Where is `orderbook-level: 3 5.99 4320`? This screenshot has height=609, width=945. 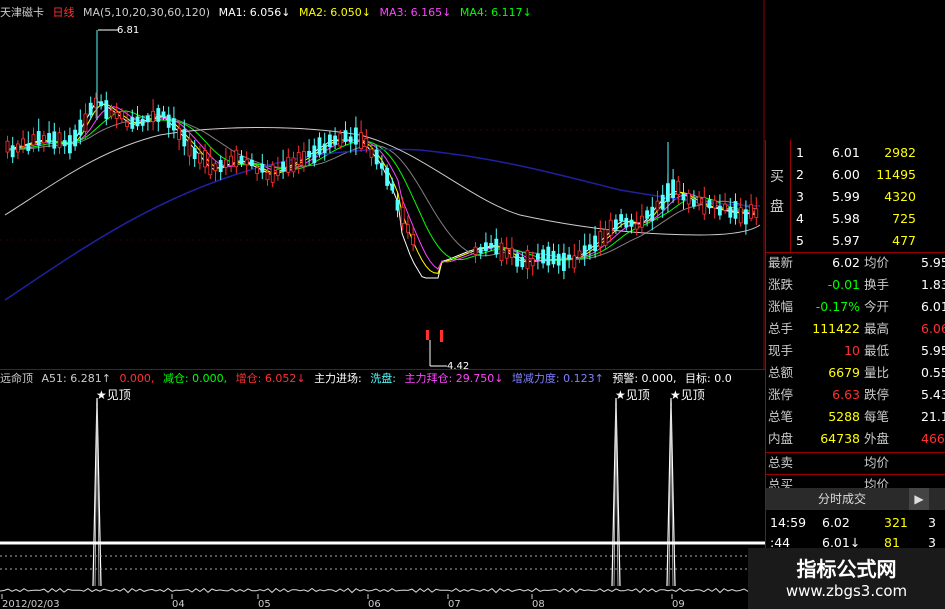 orderbook-level: 3 5.99 4320 is located at coordinates (856, 196).